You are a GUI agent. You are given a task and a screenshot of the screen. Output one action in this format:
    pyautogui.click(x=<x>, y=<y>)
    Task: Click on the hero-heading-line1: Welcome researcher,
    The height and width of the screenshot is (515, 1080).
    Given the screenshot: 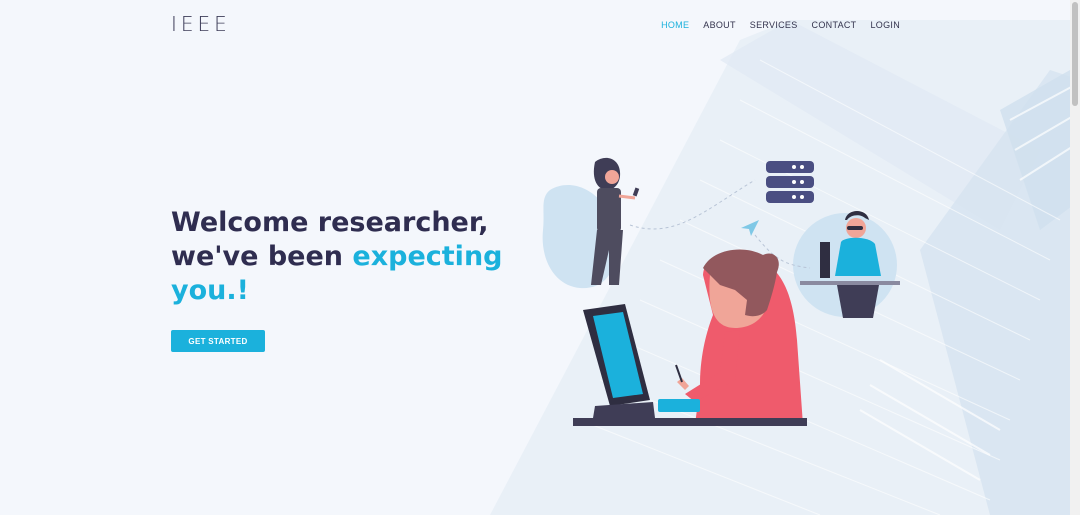 What is the action you would take?
    pyautogui.click(x=330, y=222)
    